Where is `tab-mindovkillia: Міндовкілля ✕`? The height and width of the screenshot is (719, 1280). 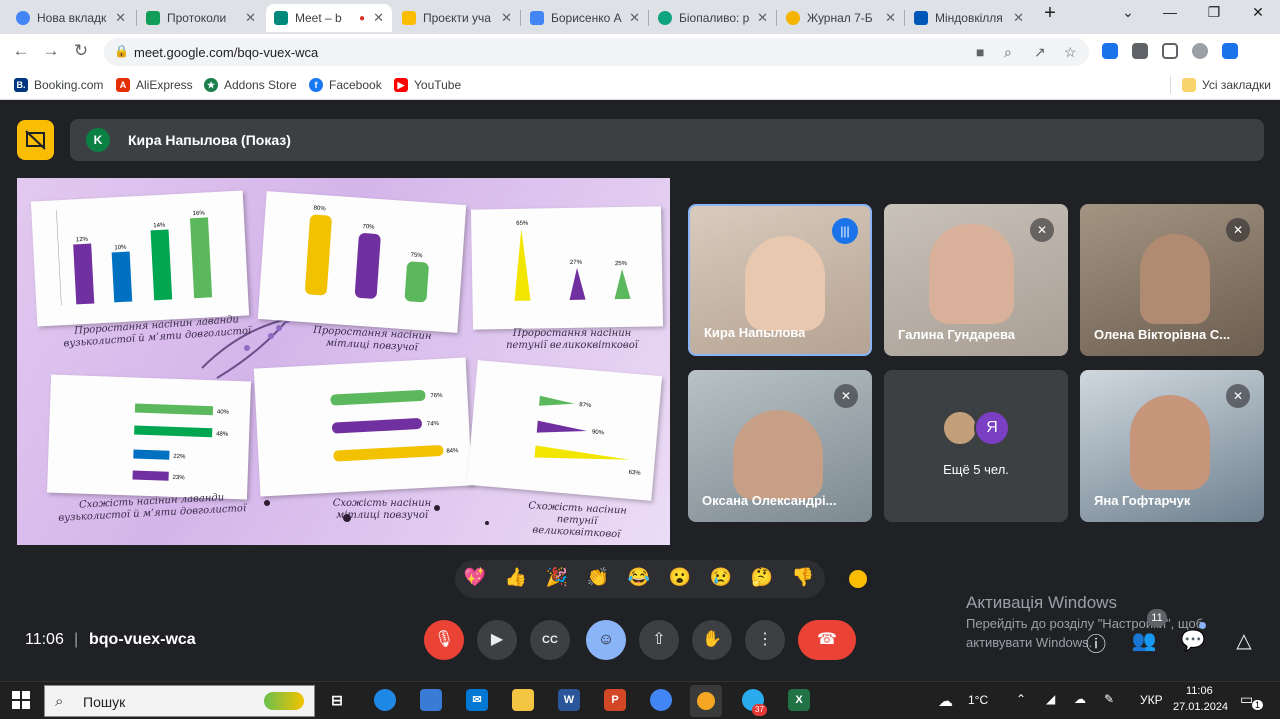 tab-mindovkillia: Міндовкілля ✕ is located at coordinates (969, 18).